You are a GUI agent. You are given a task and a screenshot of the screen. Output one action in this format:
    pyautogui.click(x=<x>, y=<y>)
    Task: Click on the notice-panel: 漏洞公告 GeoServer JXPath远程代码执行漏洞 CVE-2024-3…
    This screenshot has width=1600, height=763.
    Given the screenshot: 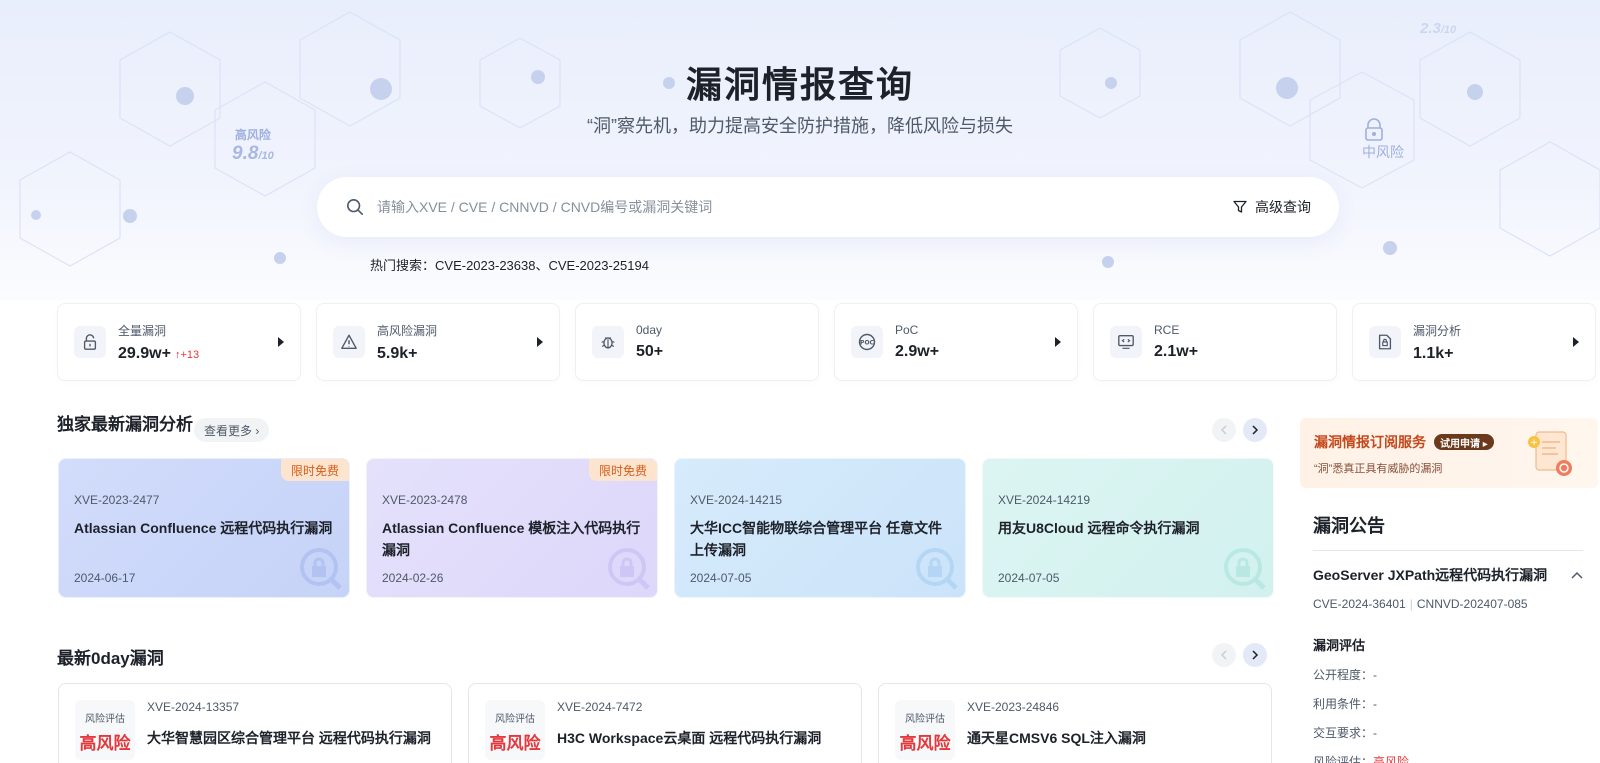 What is the action you would take?
    pyautogui.click(x=1448, y=637)
    